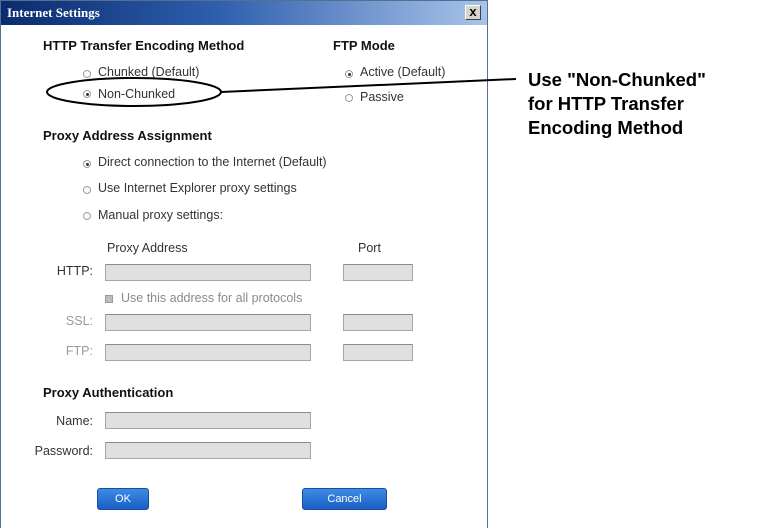 The image size is (764, 528). I want to click on callout-line-3: Encoding Method, so click(606, 127).